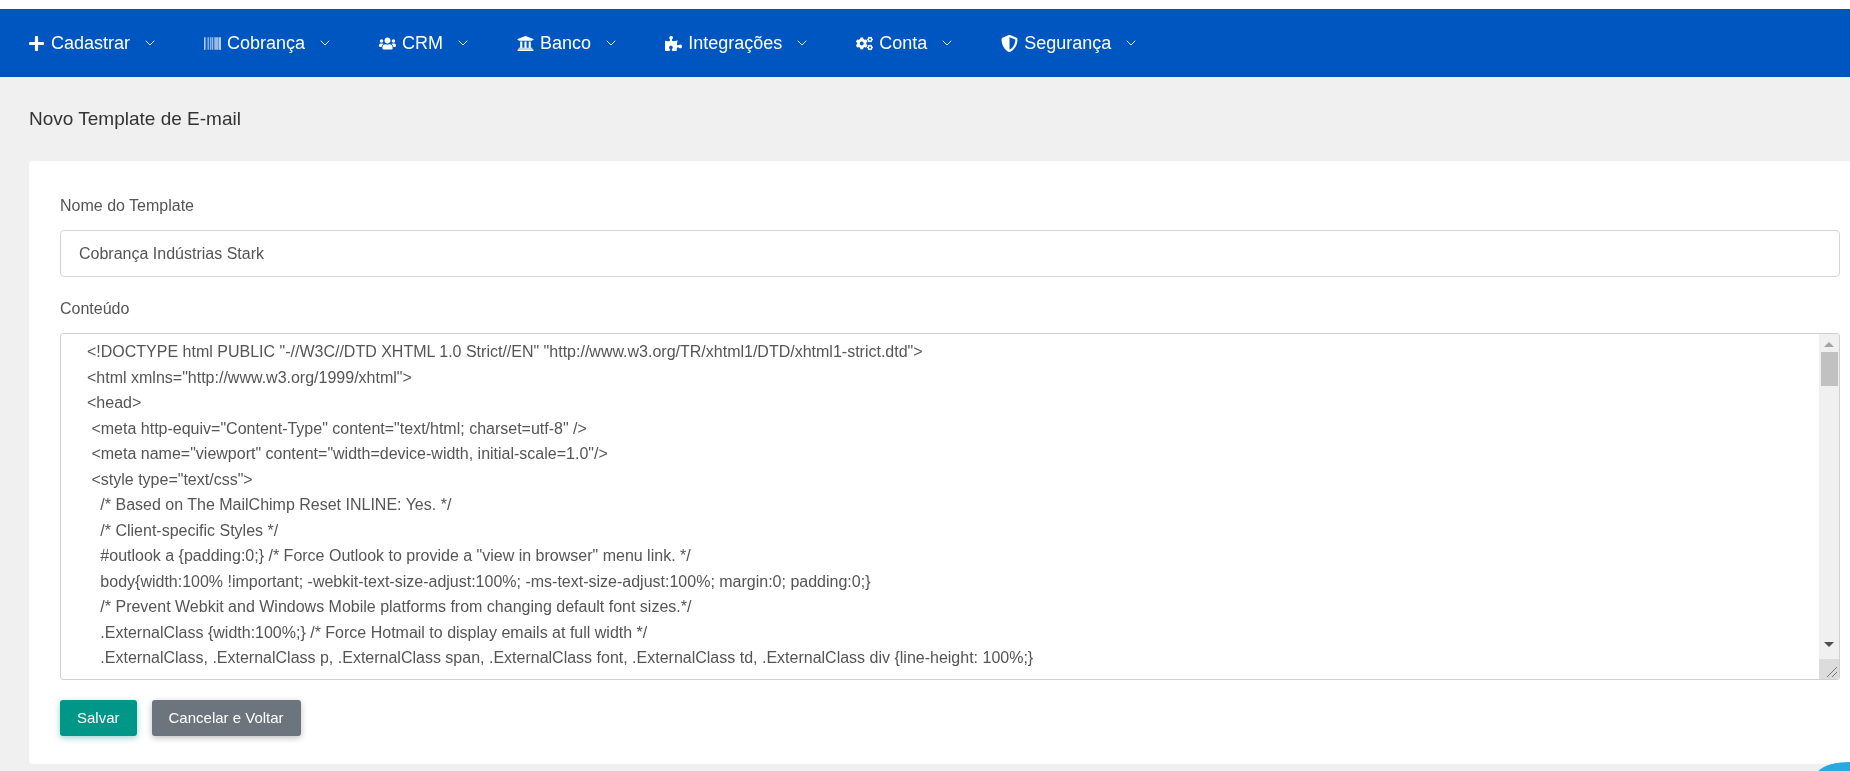 The width and height of the screenshot is (1850, 771). What do you see at coordinates (738, 43) in the screenshot?
I see `nav-menu-item: Integrações` at bounding box center [738, 43].